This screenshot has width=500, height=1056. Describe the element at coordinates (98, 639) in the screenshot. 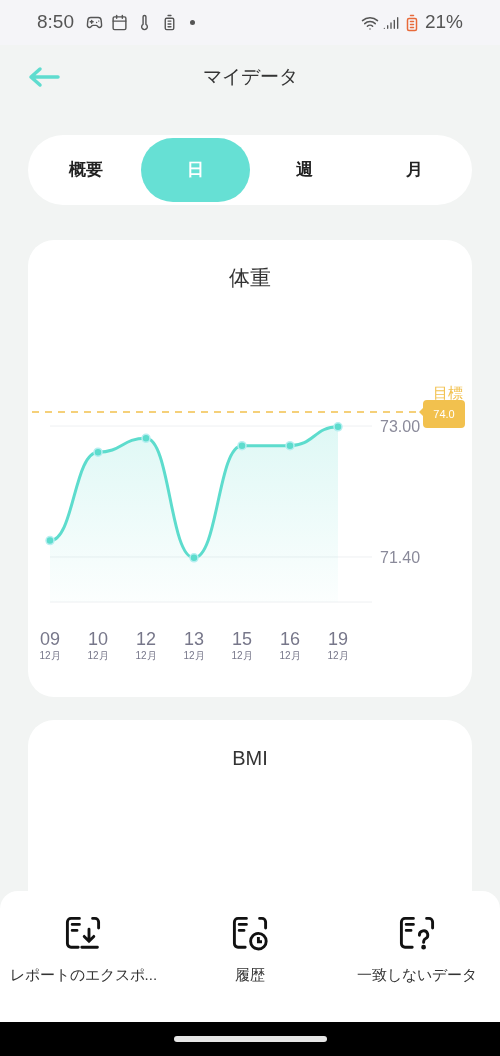

I see `x-axis-label: 10` at that location.